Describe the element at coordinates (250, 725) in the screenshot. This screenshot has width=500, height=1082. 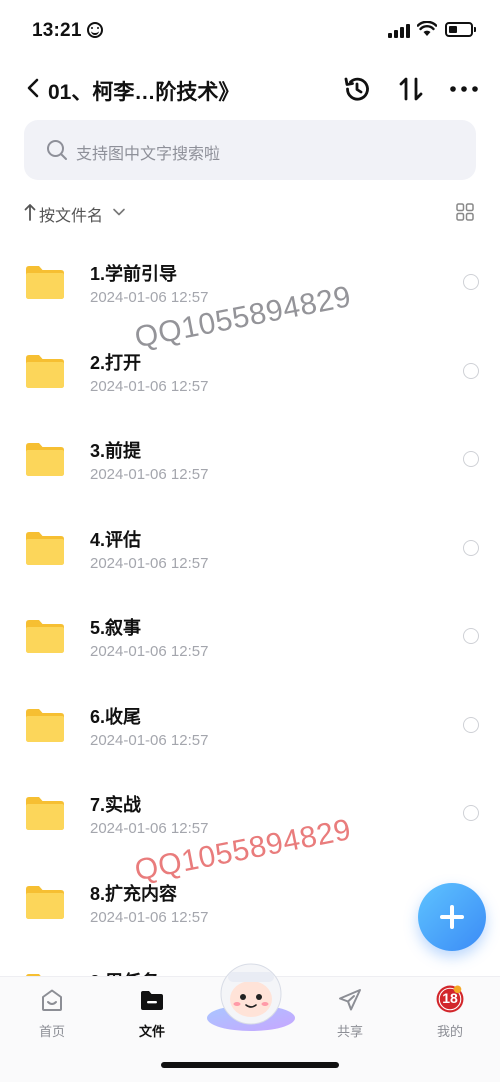
I see `file-row: 6.收尾 2024-01-06 12:57` at that location.